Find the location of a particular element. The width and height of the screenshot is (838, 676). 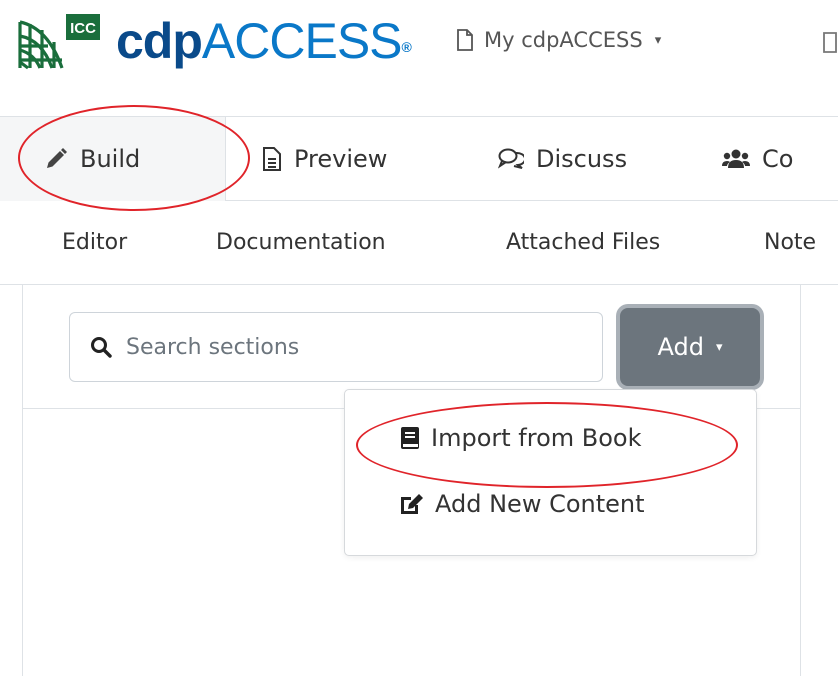

sub-navigation: Editor Documentation Attached Files Note is located at coordinates (419, 243).